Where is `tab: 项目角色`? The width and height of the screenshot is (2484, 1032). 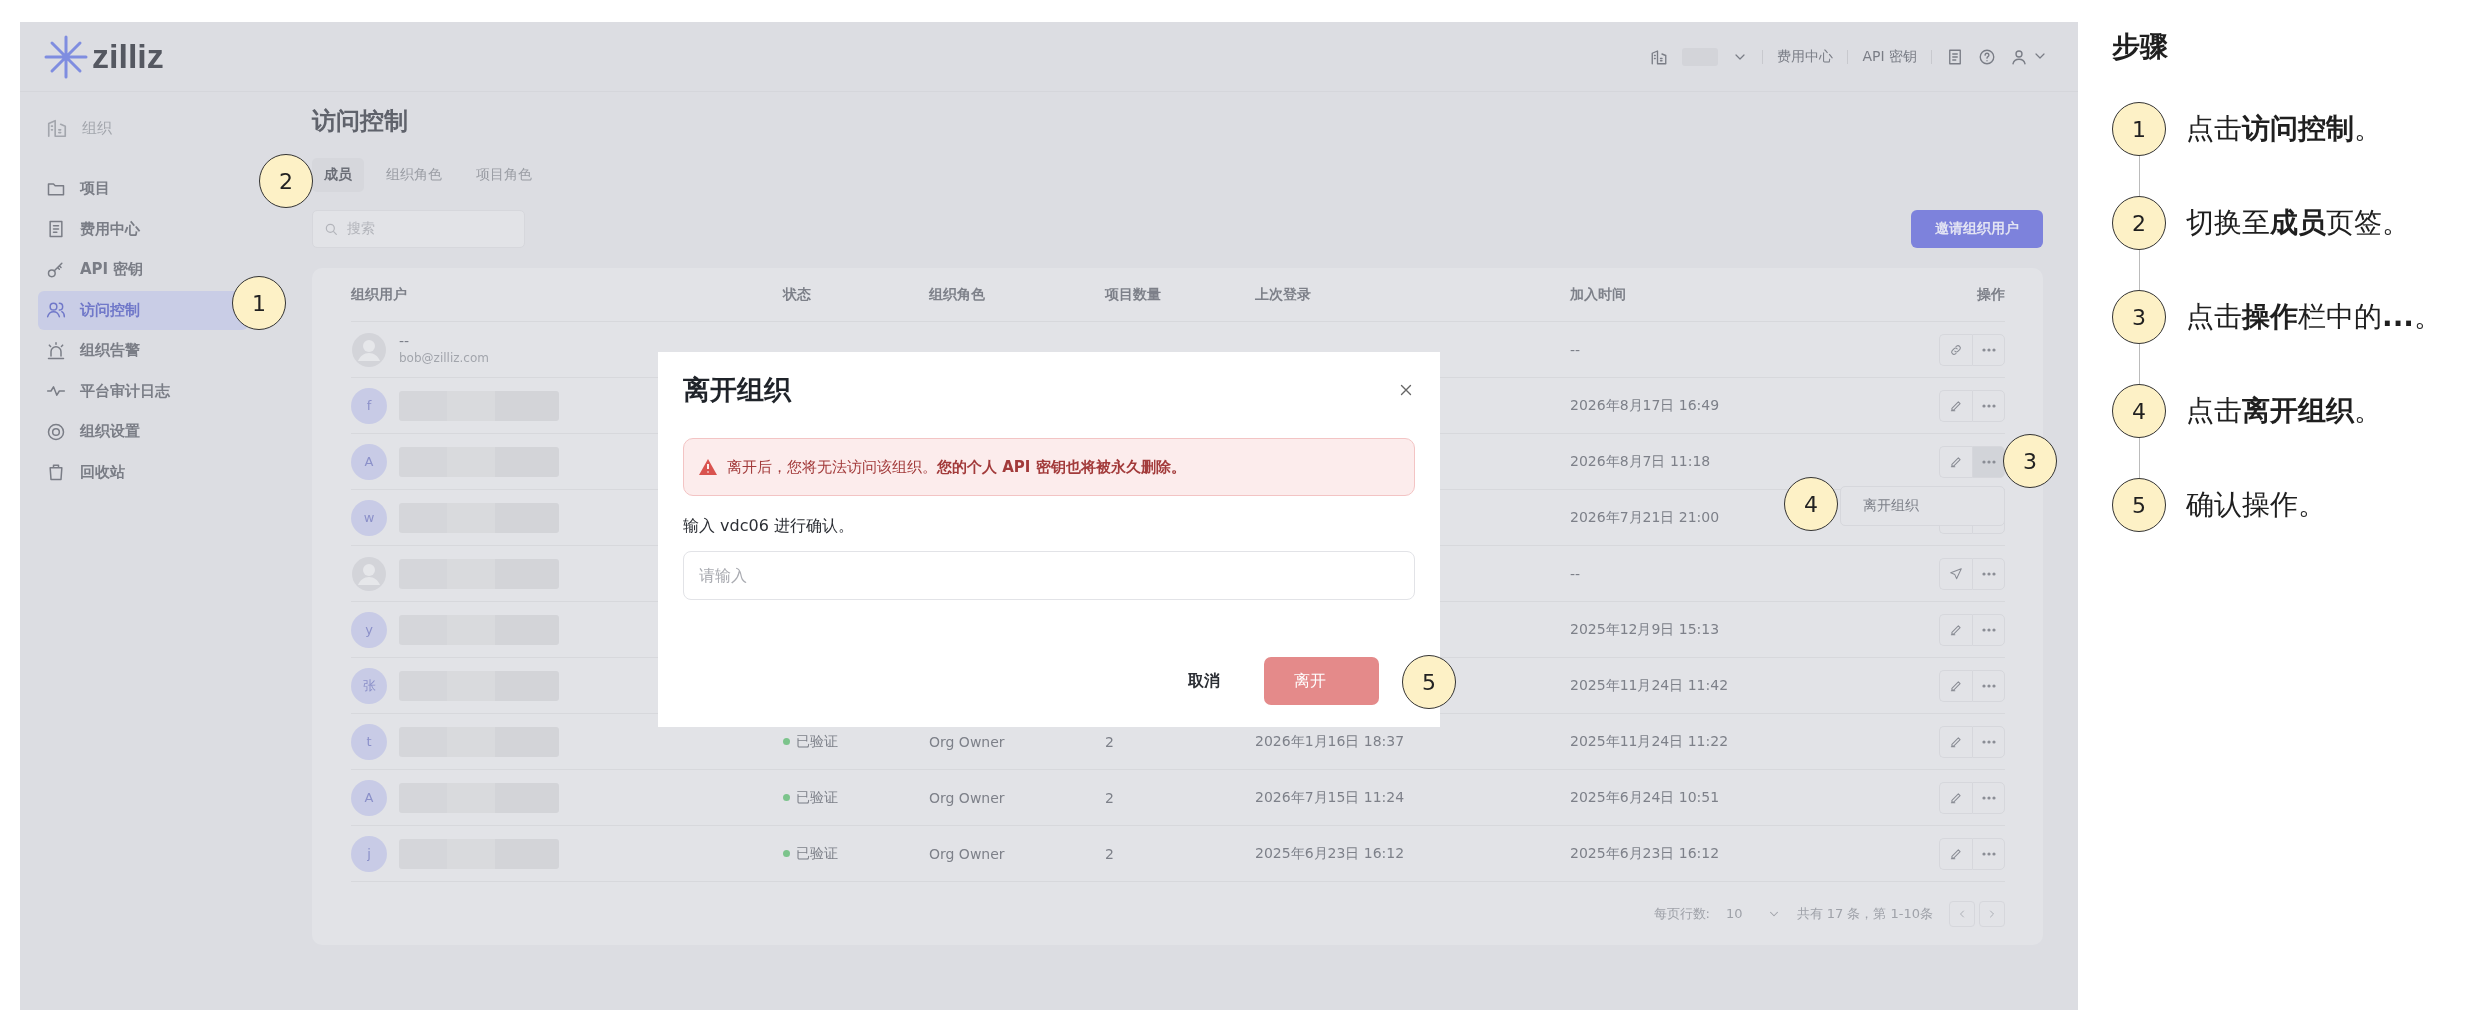 tab: 项目角色 is located at coordinates (504, 175).